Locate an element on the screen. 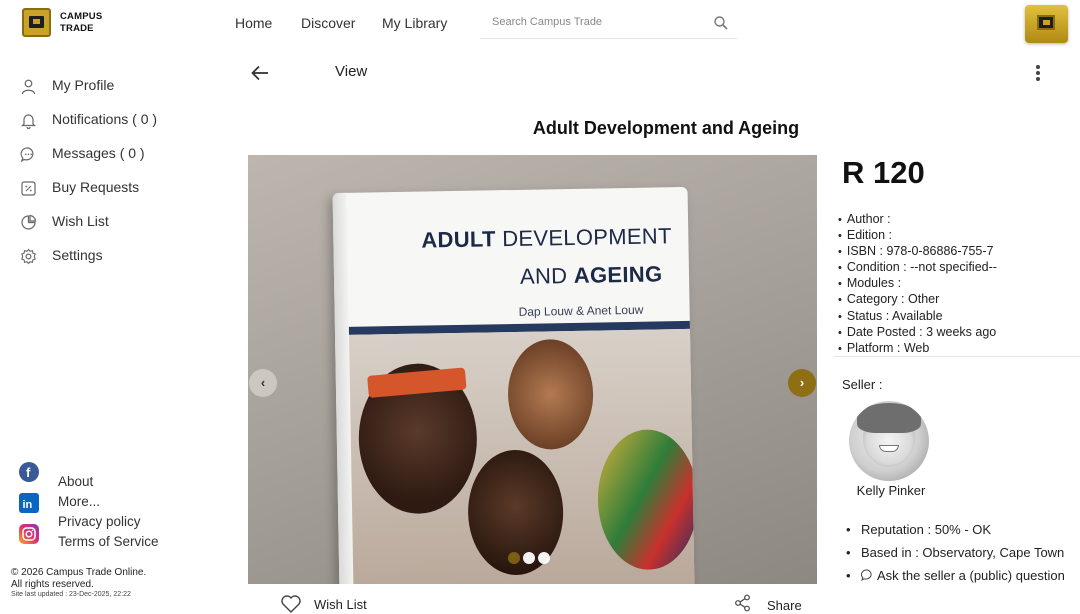  listing-detail-item: Author : is located at coordinates (917, 220).